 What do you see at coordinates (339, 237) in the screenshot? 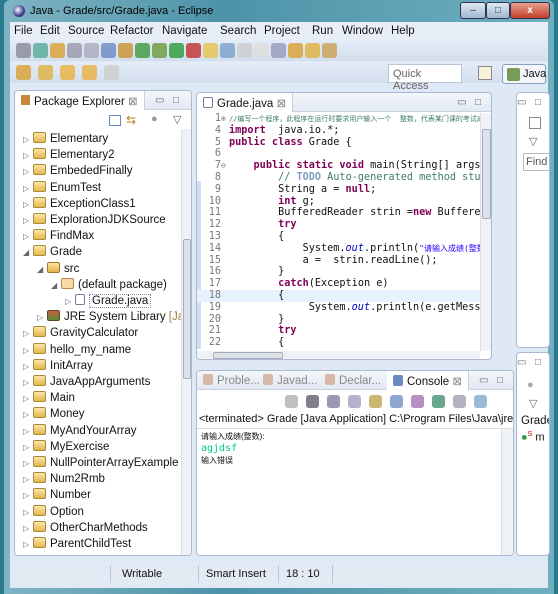
I see `code-line: 13 {` at bounding box center [339, 237].